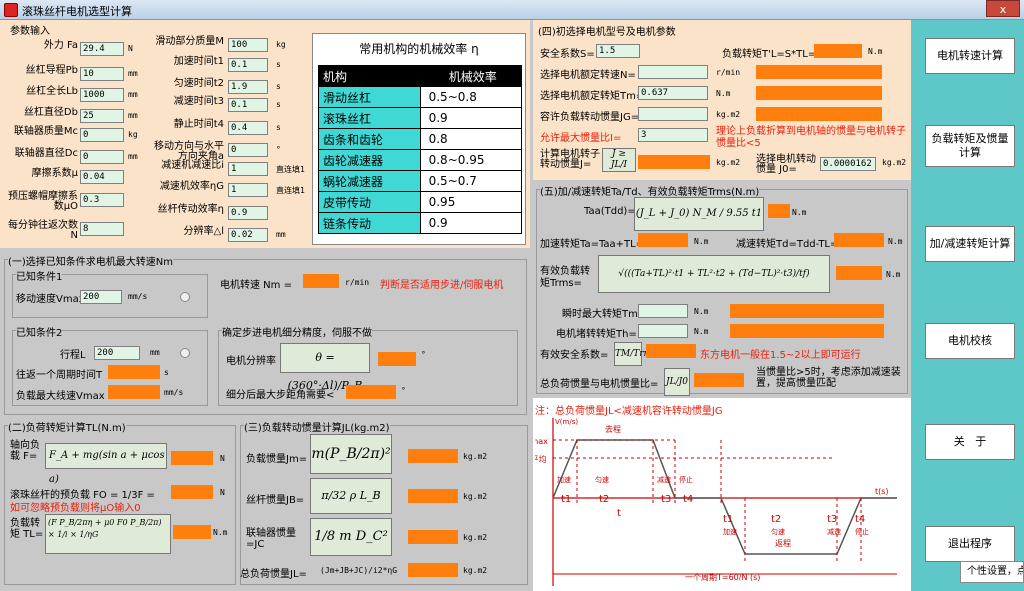 Image resolution: width=1024 pixels, height=591 pixels. I want to click on mechanism-cell: 滑动丝杠, so click(369, 97).